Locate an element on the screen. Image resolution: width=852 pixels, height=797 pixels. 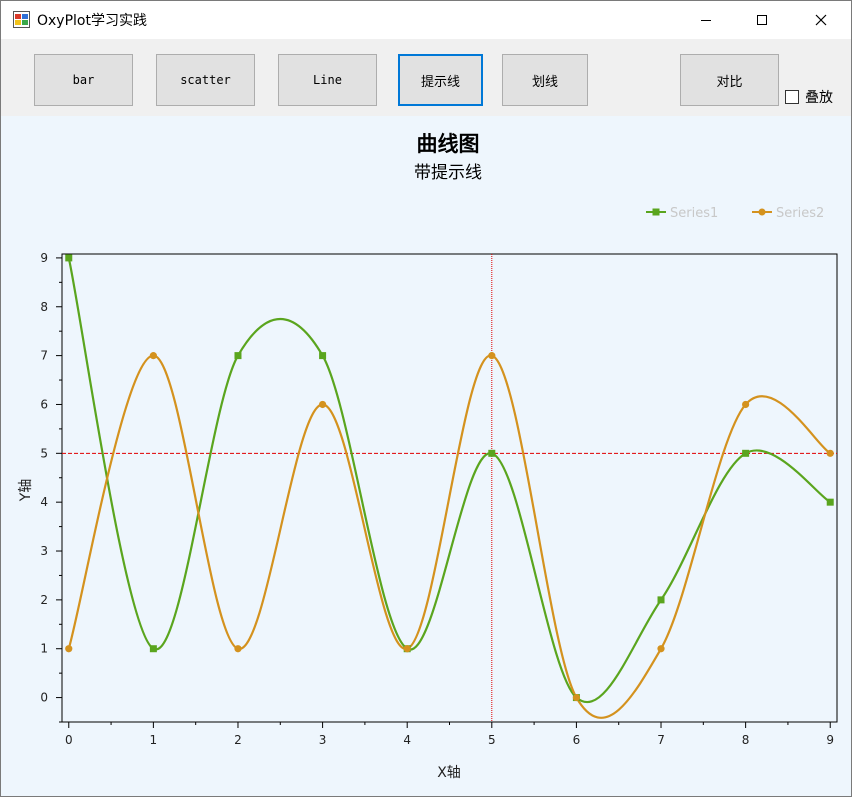
maximize-button is located at coordinates (762, 20).